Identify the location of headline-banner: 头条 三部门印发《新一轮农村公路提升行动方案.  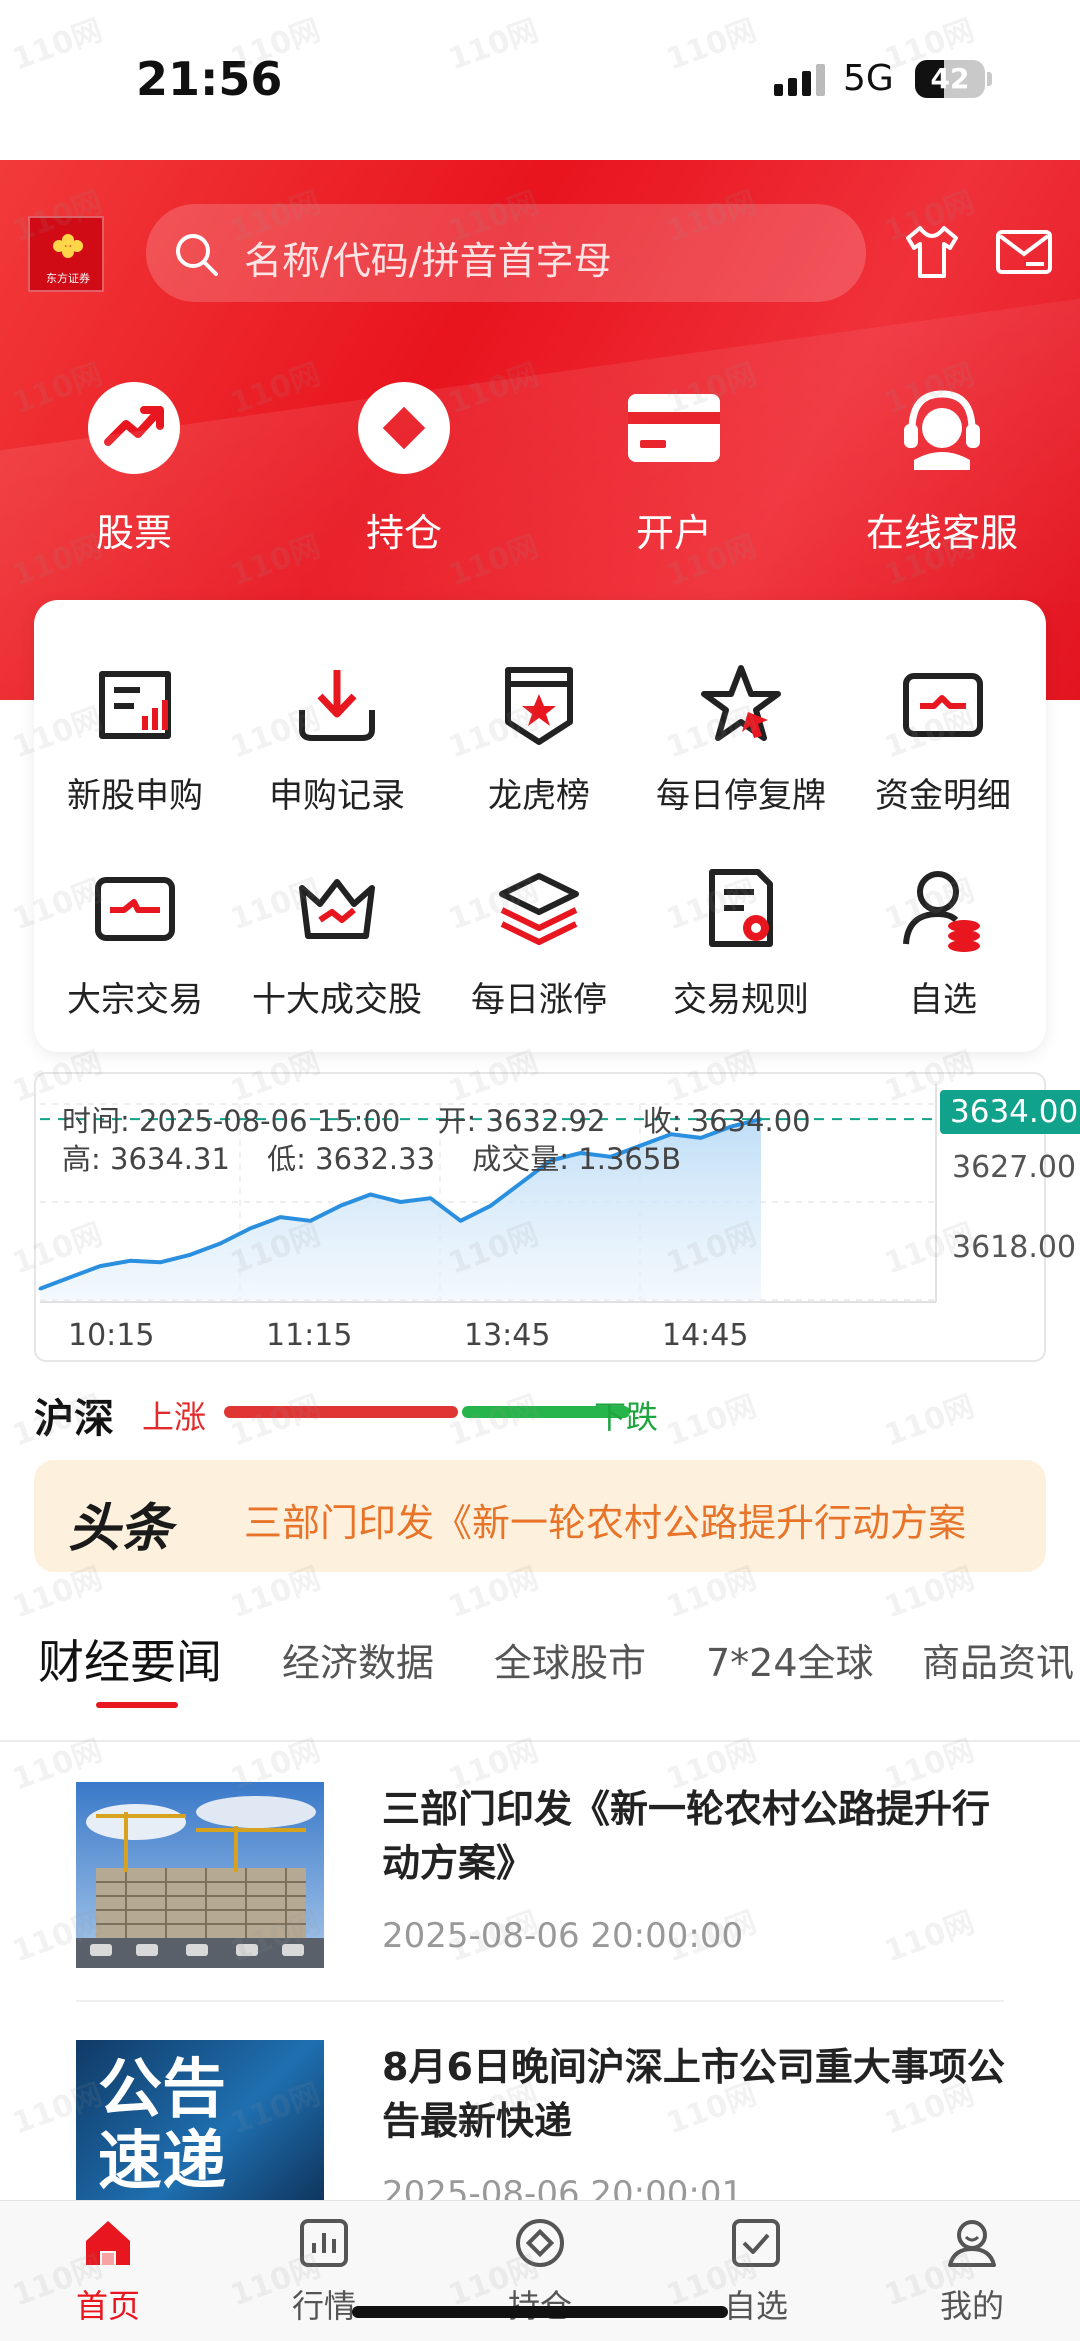
(540, 1516).